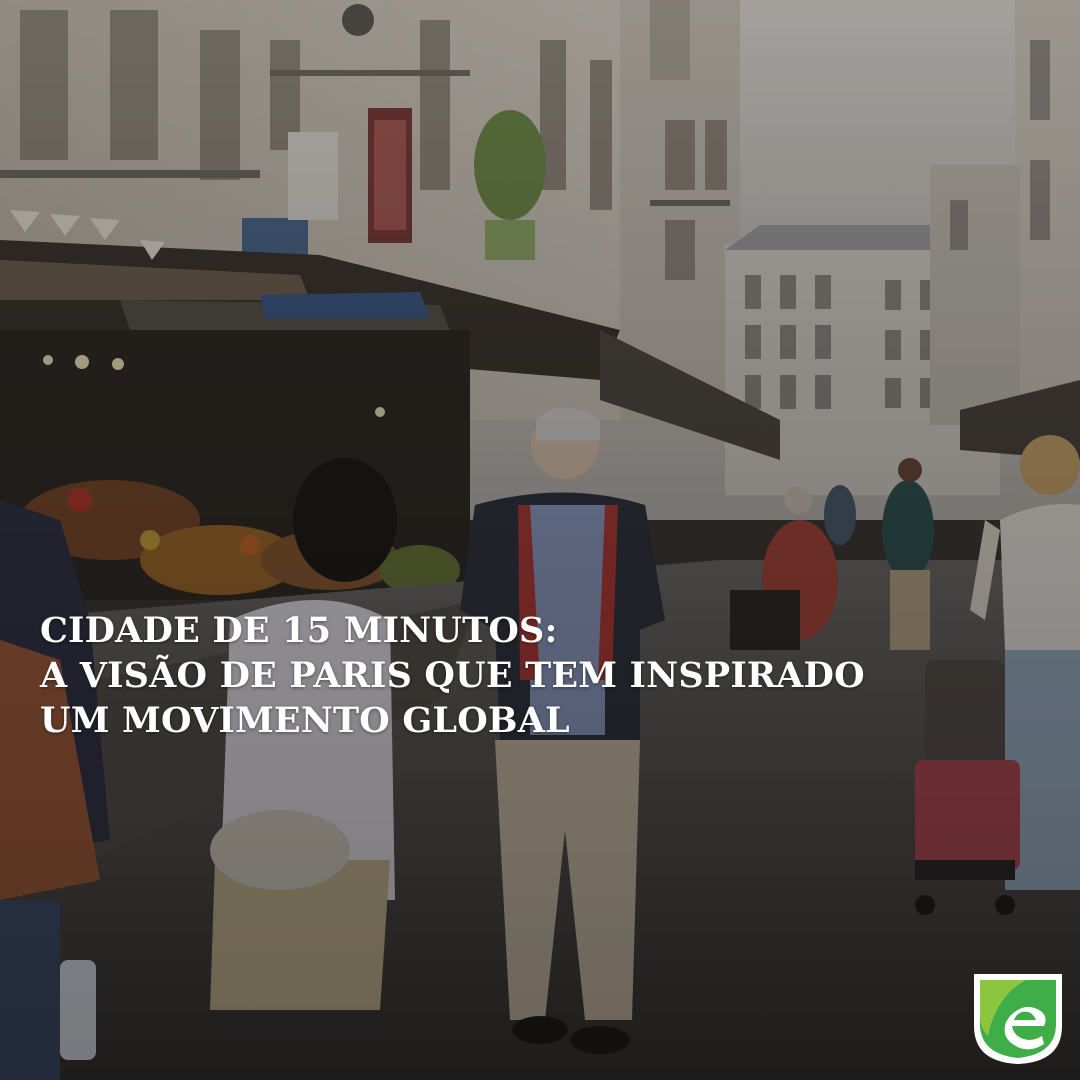 This screenshot has height=1080, width=1080. Describe the element at coordinates (305, 720) in the screenshot. I see `headline-line-3: UM MOVIMENTO GLOBAL` at that location.